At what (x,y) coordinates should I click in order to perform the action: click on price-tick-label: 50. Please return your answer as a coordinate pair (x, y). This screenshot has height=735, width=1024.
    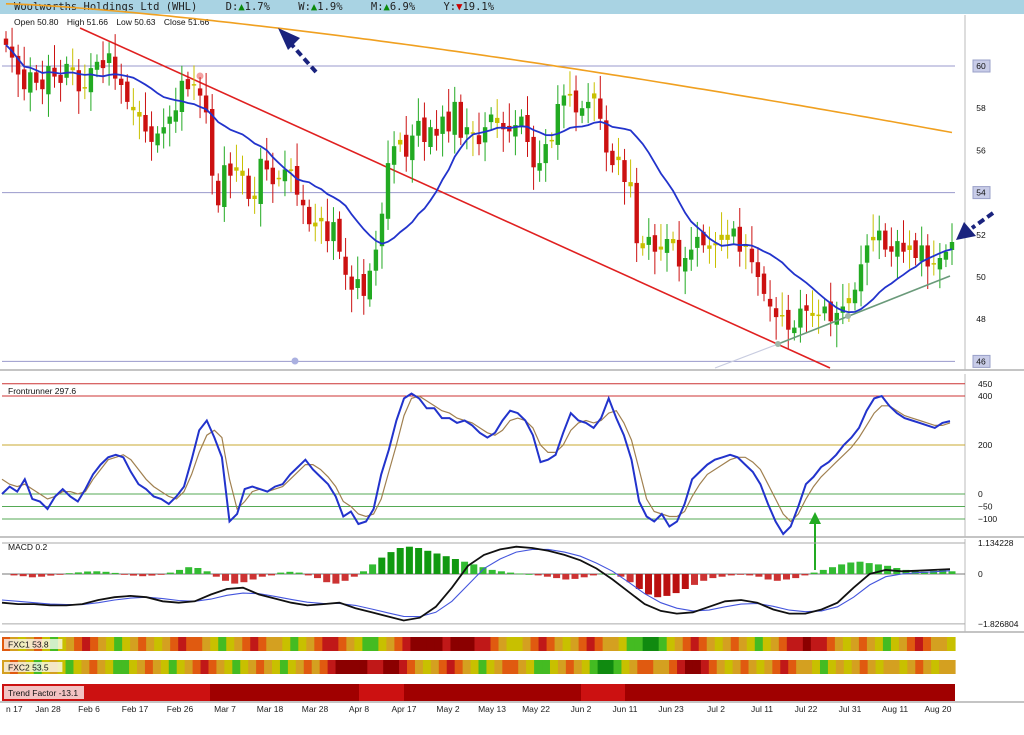
    Looking at the image, I should click on (981, 277).